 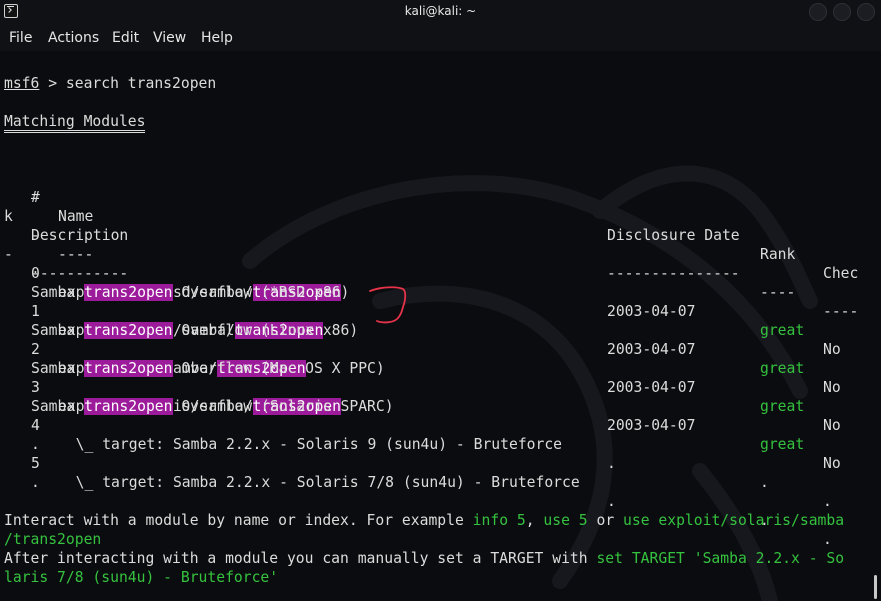 I want to click on menu-edit: Edit, so click(x=125, y=38).